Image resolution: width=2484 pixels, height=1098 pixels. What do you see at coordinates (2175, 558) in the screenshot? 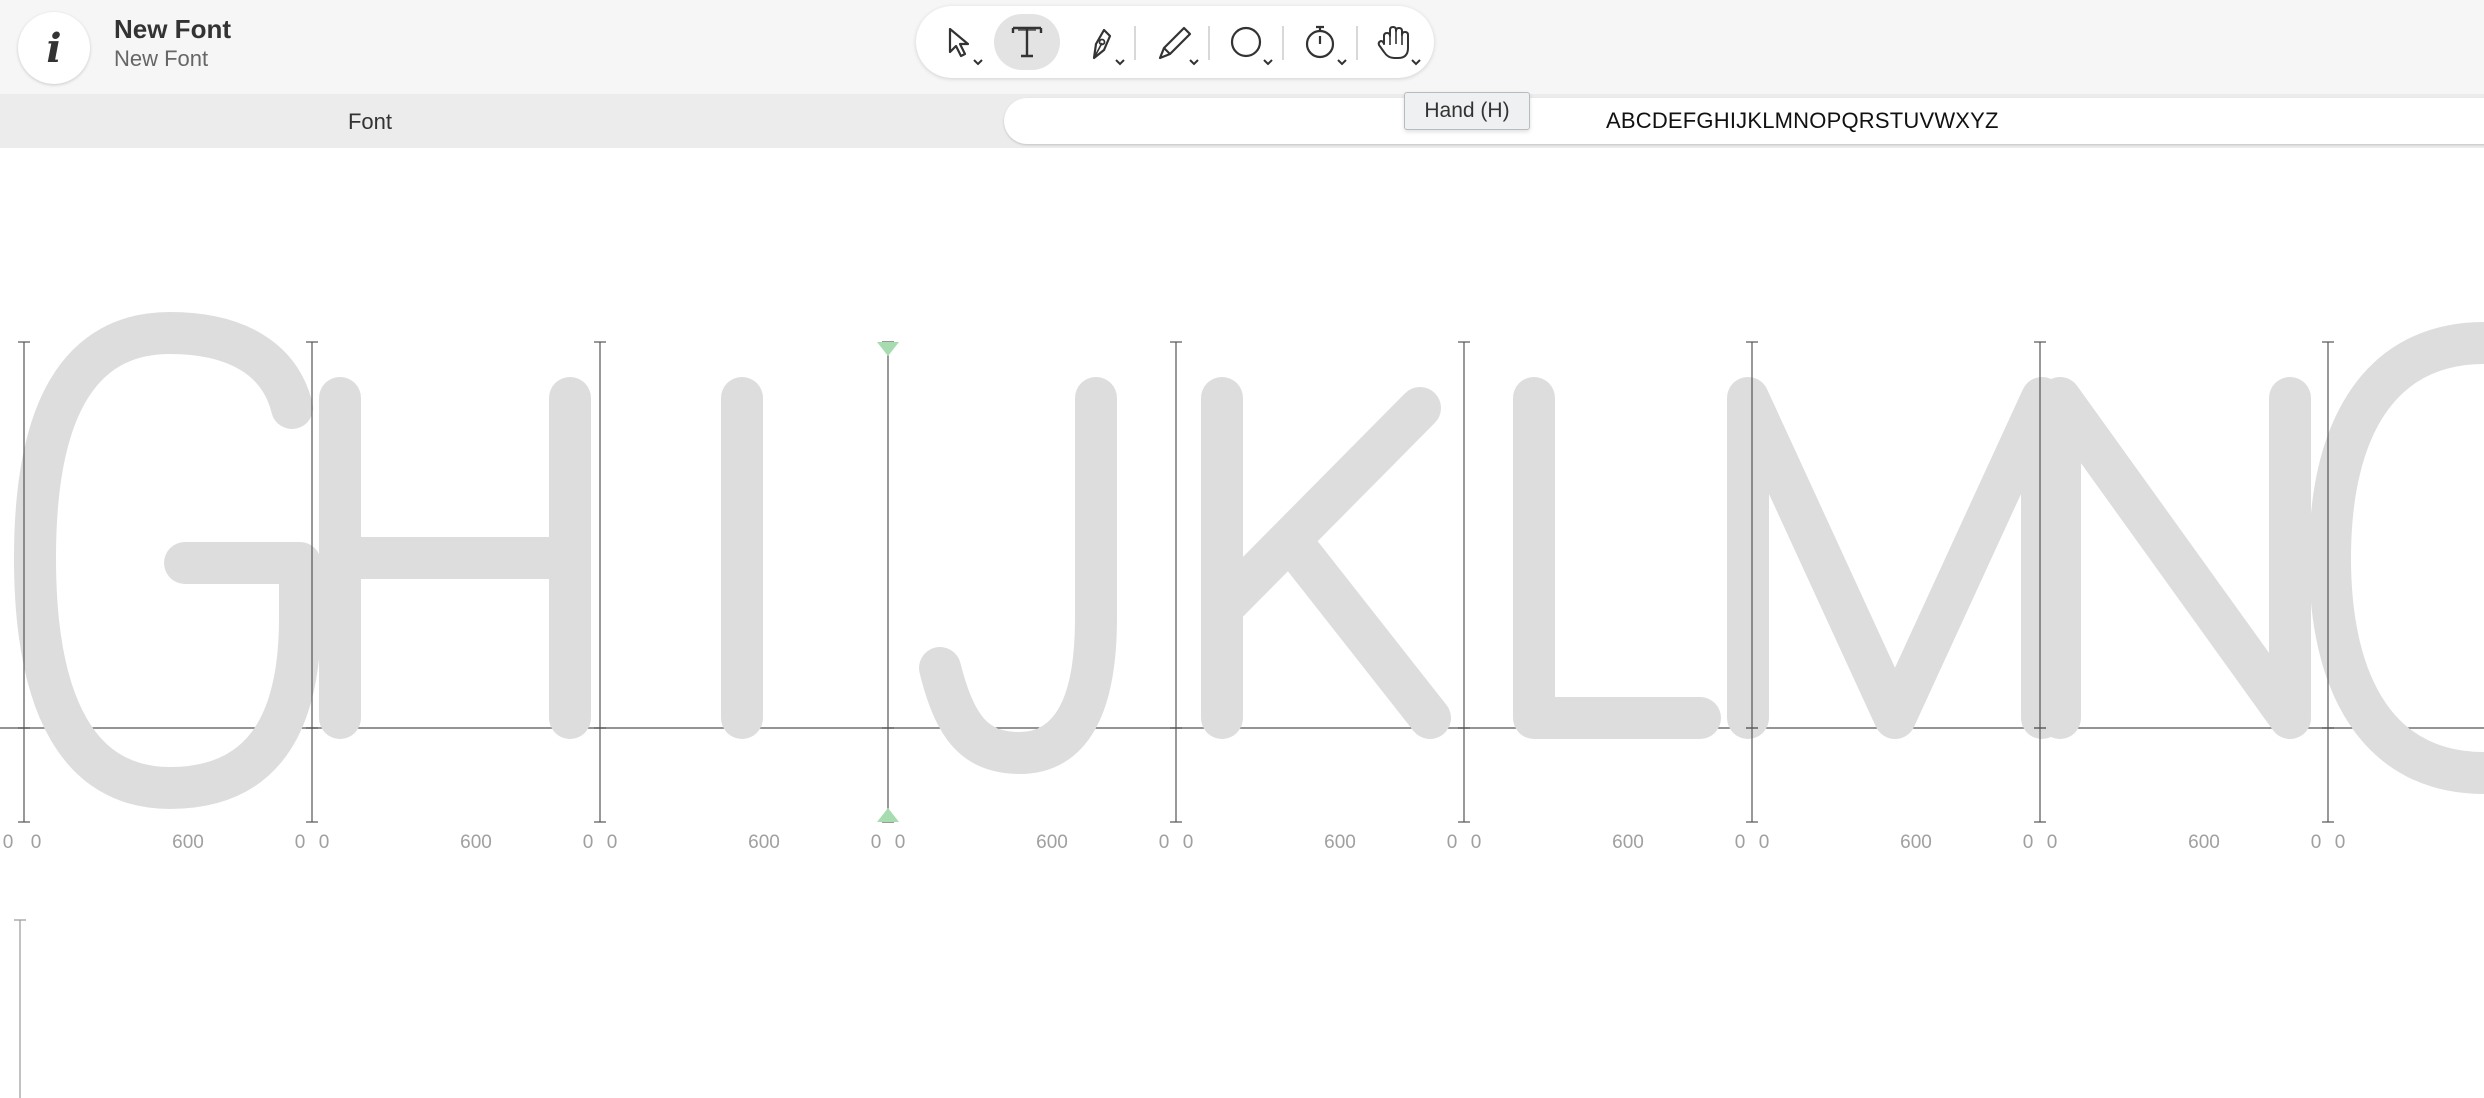
I see `glyph-n-shape` at bounding box center [2175, 558].